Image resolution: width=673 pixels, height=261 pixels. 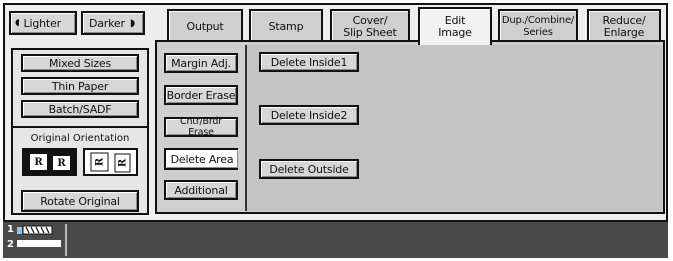 I want to click on thin-paper-label: Thin Paper, so click(x=80, y=86).